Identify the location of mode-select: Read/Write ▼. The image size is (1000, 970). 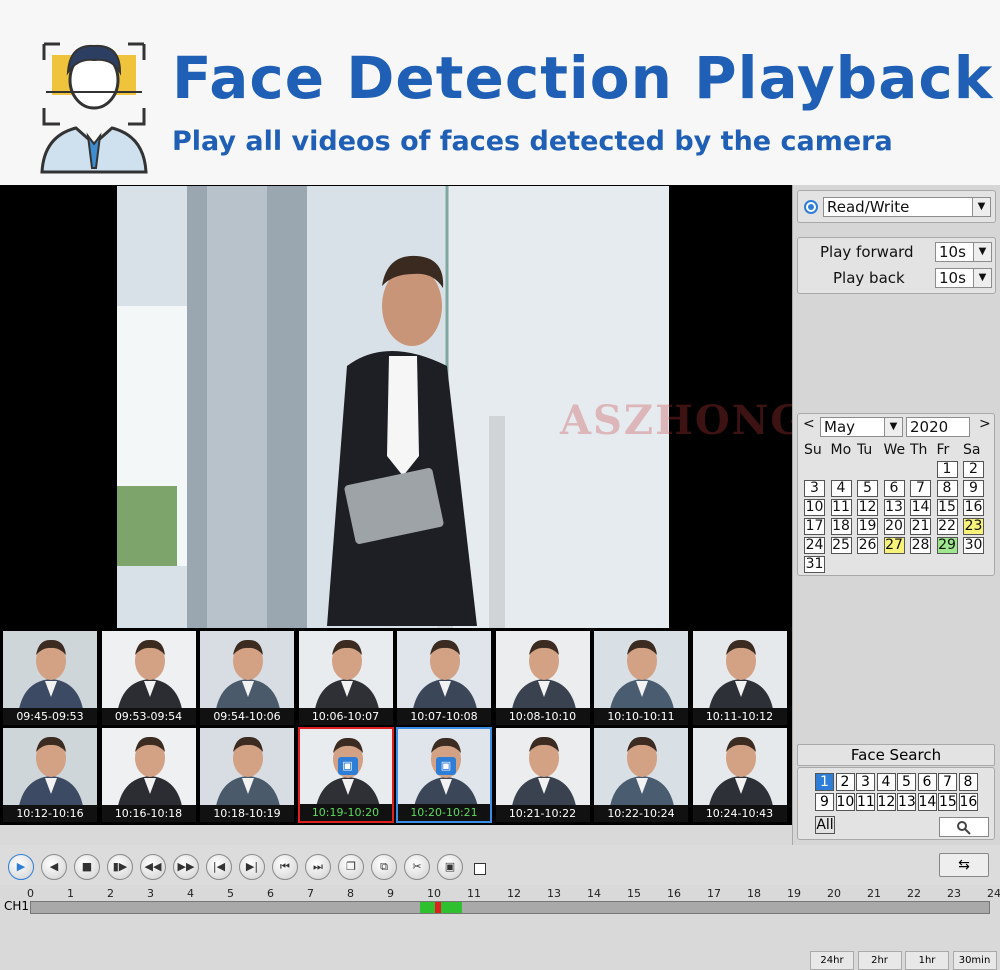
(907, 207).